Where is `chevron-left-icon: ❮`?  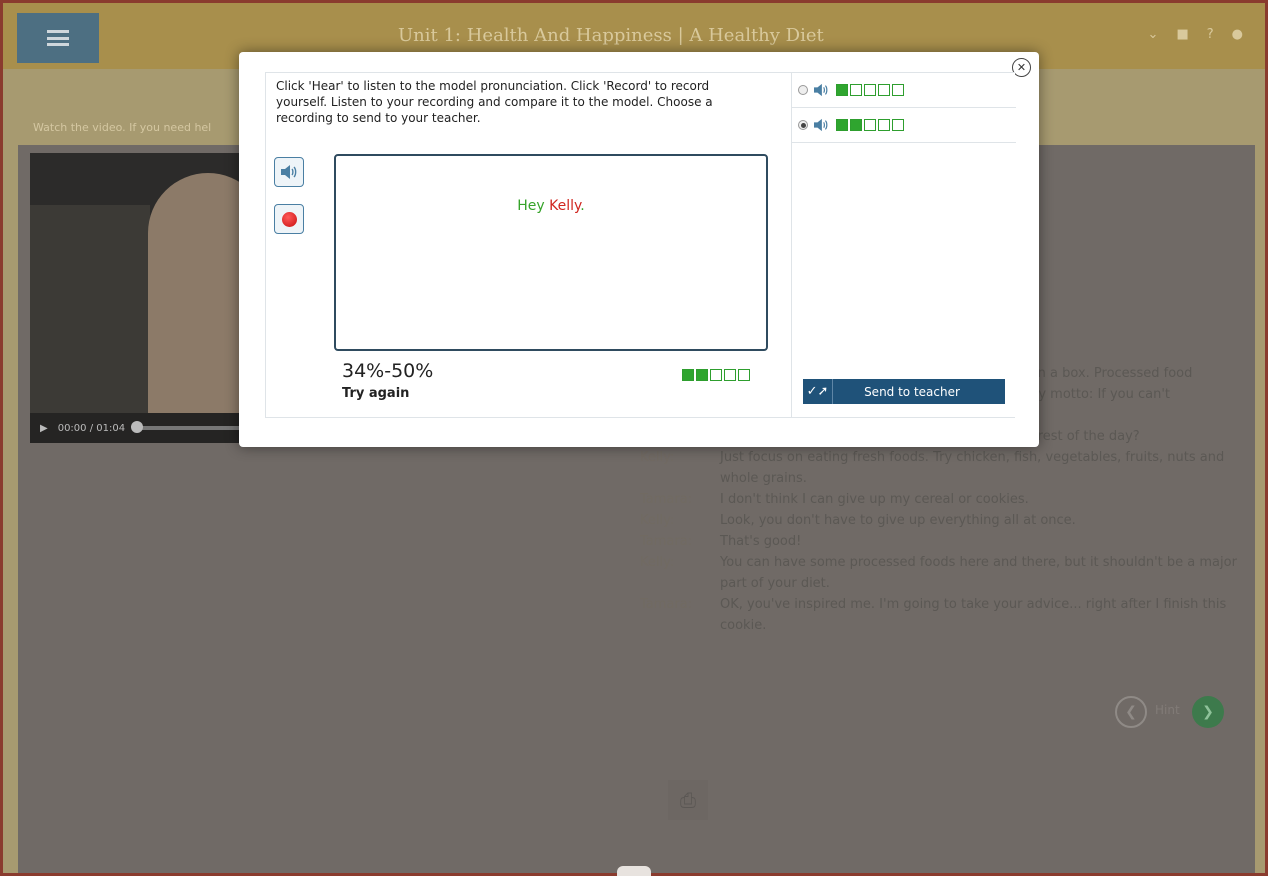
chevron-left-icon: ❮ is located at coordinates (1131, 712).